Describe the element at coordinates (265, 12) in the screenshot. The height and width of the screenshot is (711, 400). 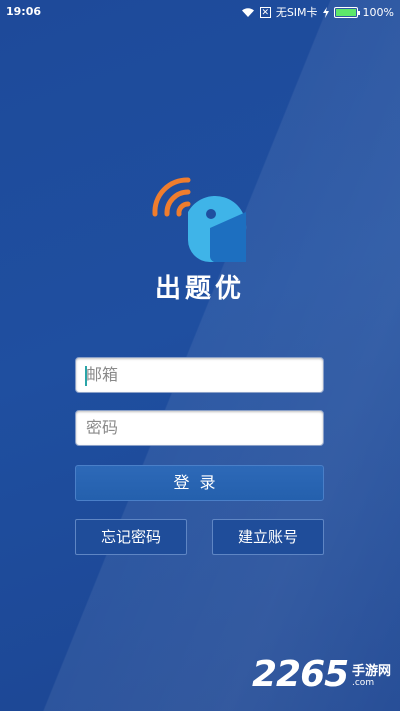
I see `no-sim-icon: ✕` at that location.